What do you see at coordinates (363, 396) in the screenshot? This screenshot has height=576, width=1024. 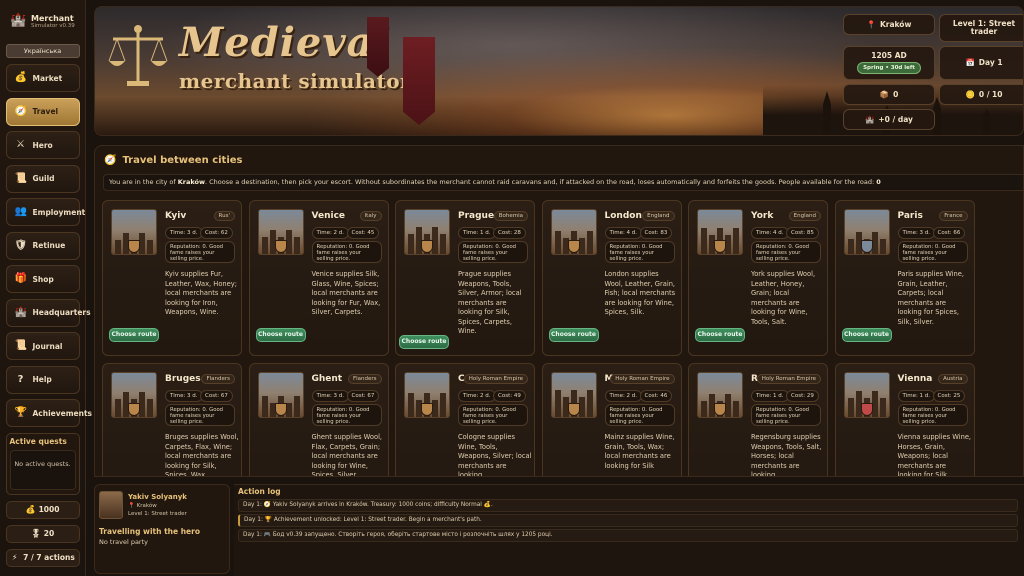 I see `travel-cost: Cost: 67` at bounding box center [363, 396].